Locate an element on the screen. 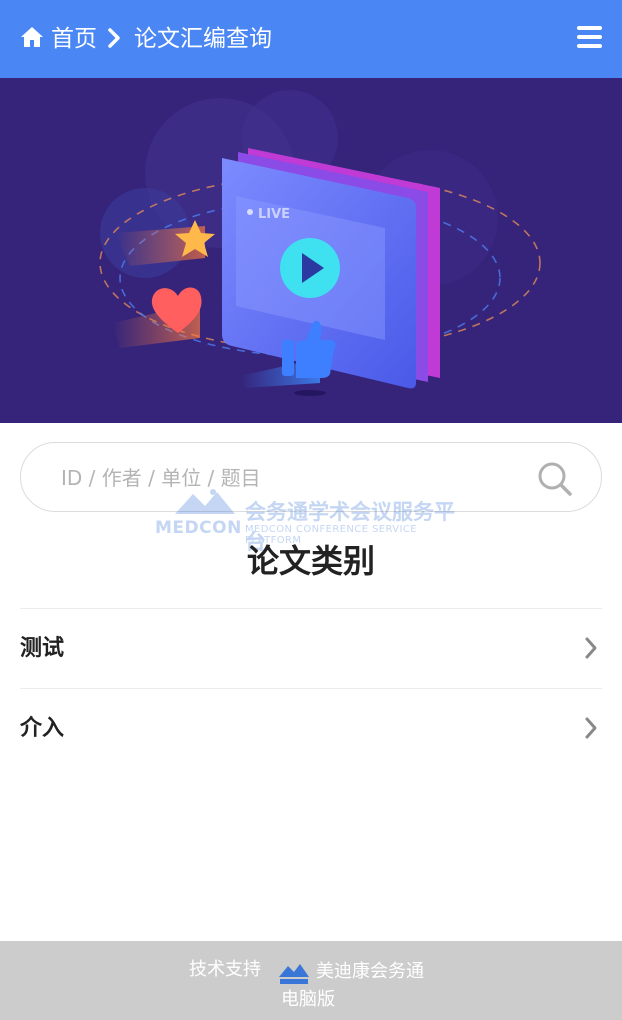 The height and width of the screenshot is (1020, 622). section-title: 论文类别 is located at coordinates (310, 561).